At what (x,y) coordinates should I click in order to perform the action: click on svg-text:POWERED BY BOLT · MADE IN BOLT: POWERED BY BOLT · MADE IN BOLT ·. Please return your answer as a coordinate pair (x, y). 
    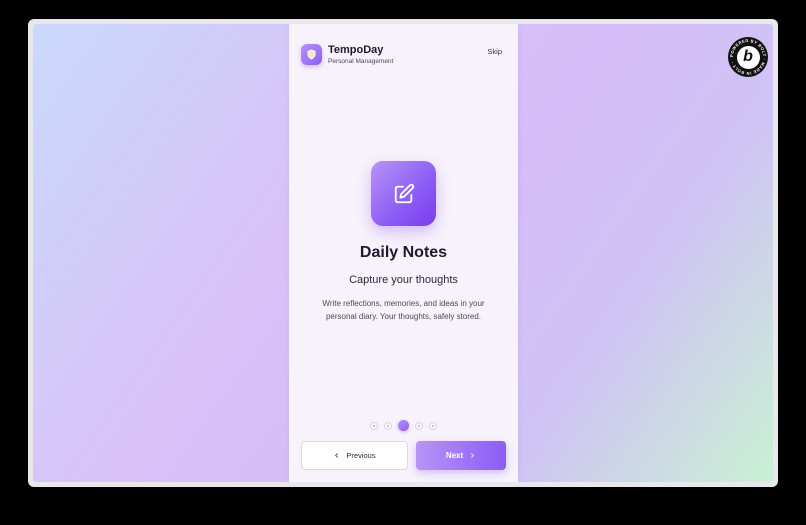
    Looking at the image, I should click on (748, 57).